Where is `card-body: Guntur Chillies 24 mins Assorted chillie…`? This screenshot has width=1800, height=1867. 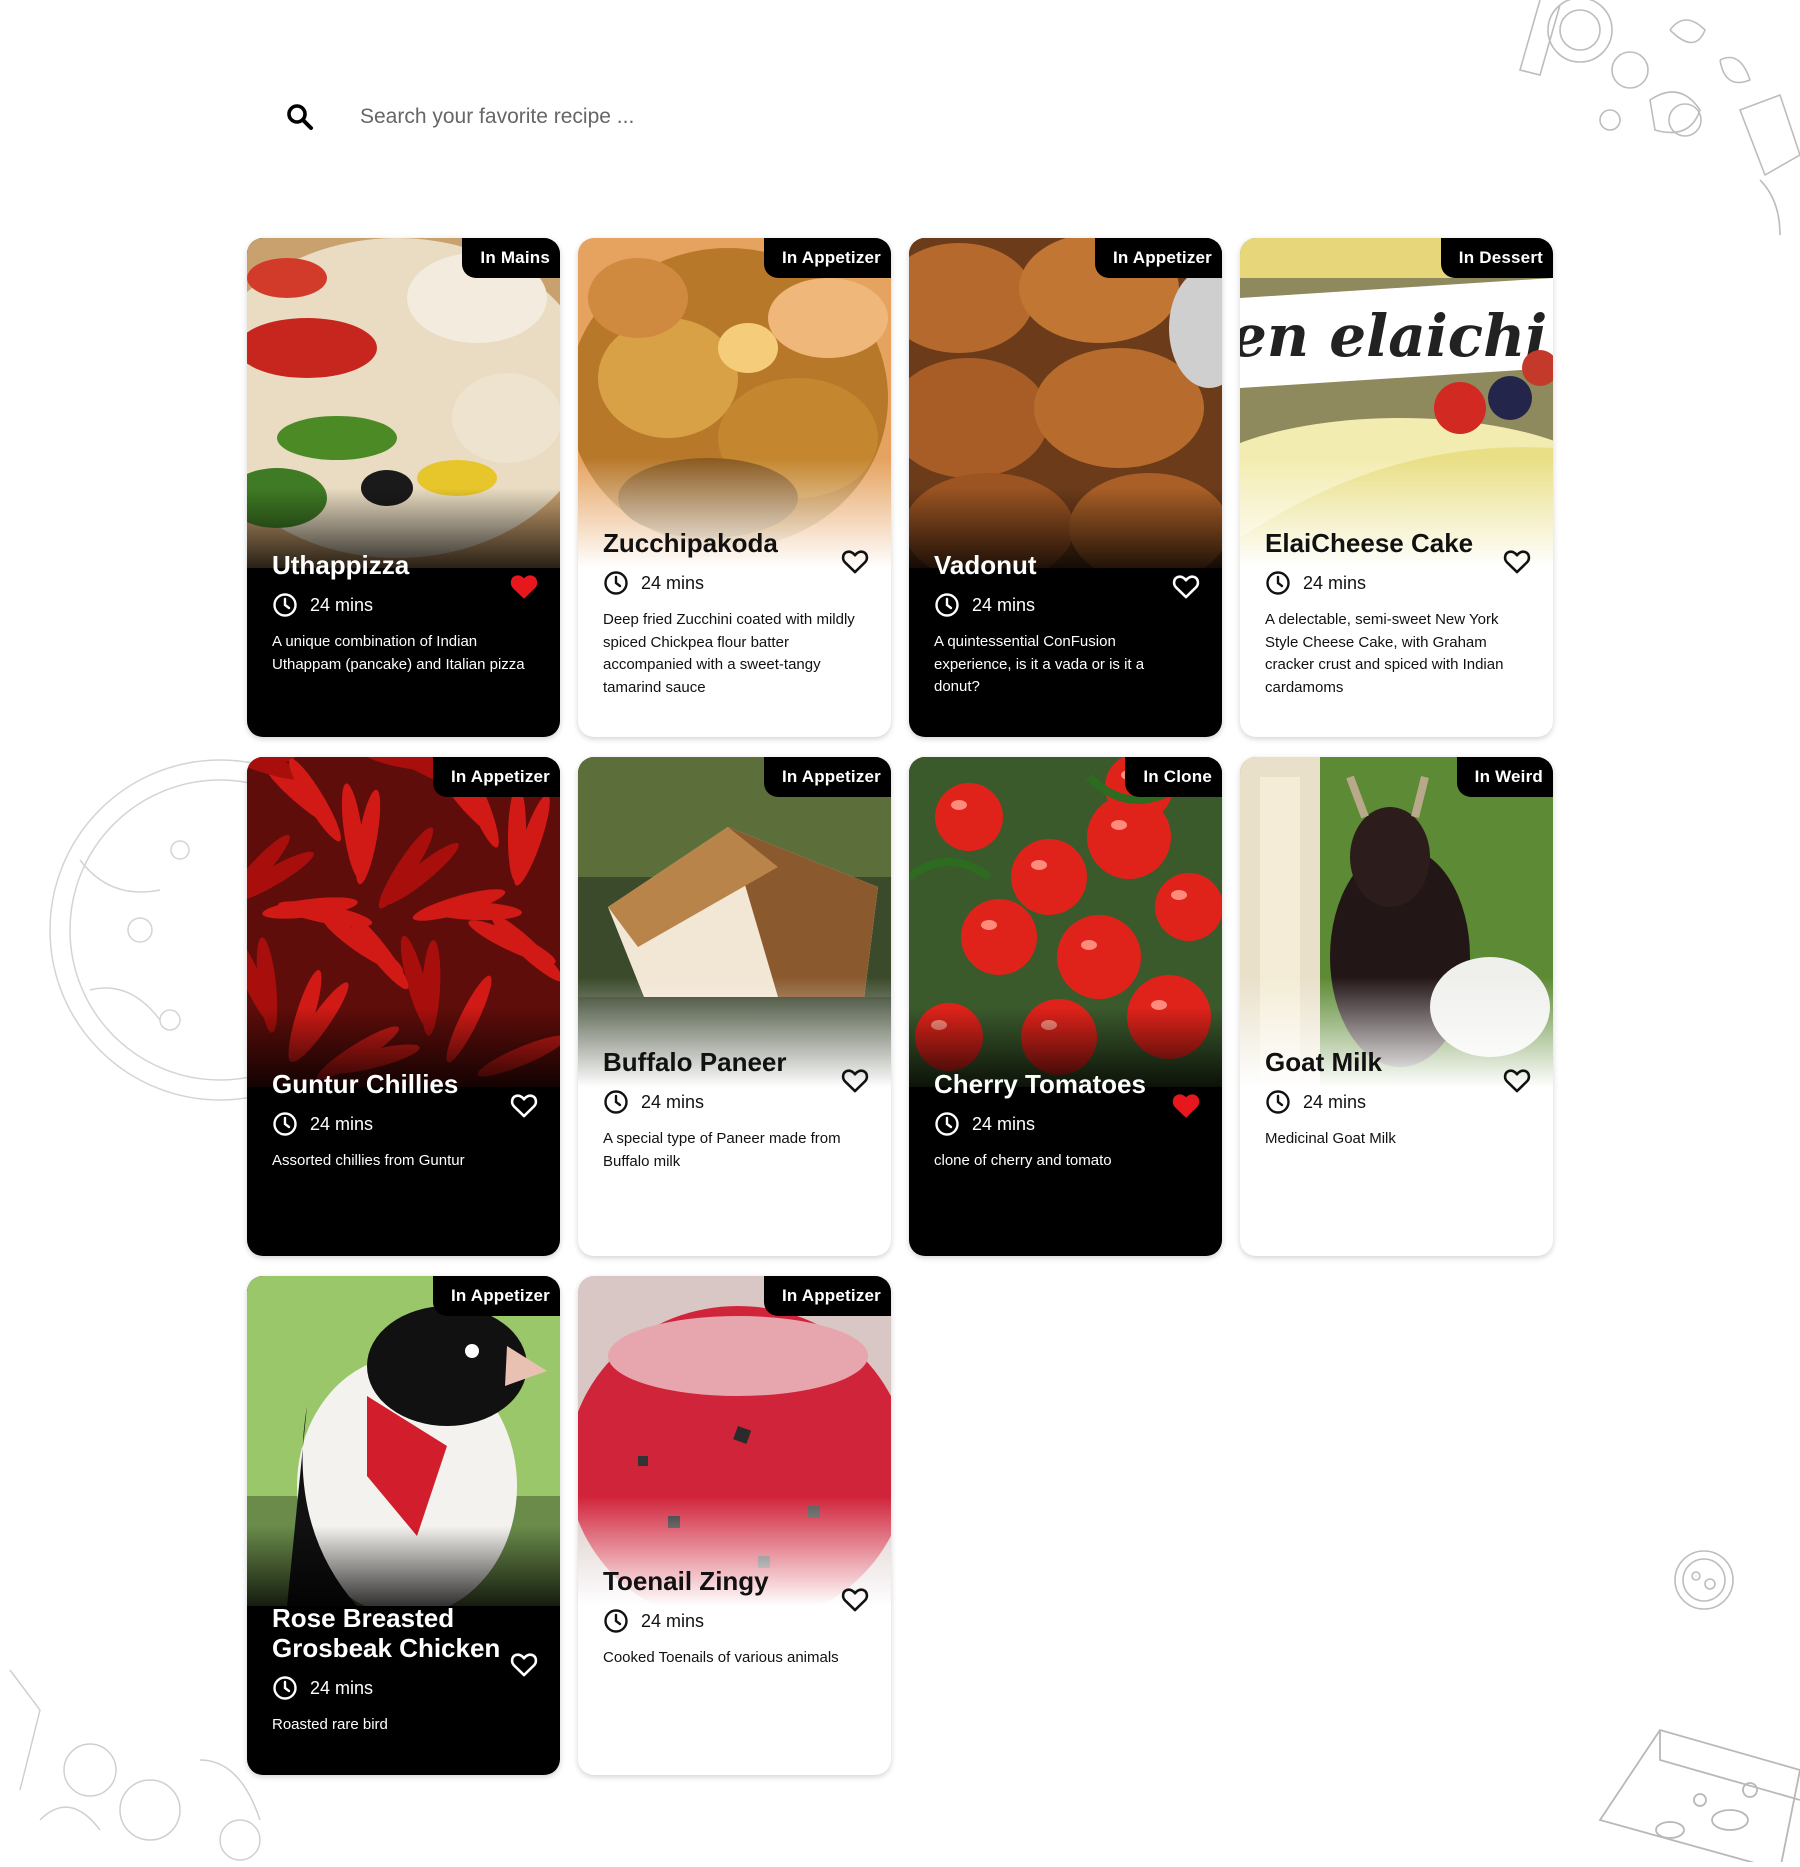
card-body: Guntur Chillies 24 mins Assorted chillie… is located at coordinates (405, 1121).